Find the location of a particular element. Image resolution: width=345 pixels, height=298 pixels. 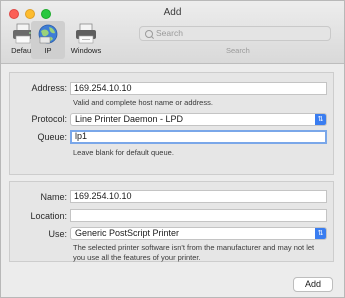

location-label: Location: is located at coordinates (48, 216).